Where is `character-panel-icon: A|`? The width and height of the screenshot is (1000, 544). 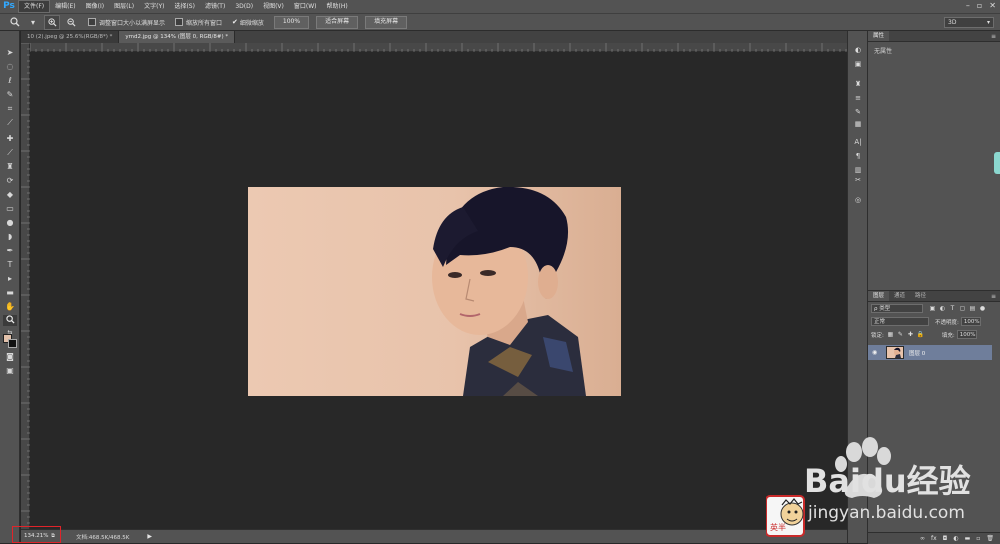 character-panel-icon: A| is located at coordinates (858, 142).